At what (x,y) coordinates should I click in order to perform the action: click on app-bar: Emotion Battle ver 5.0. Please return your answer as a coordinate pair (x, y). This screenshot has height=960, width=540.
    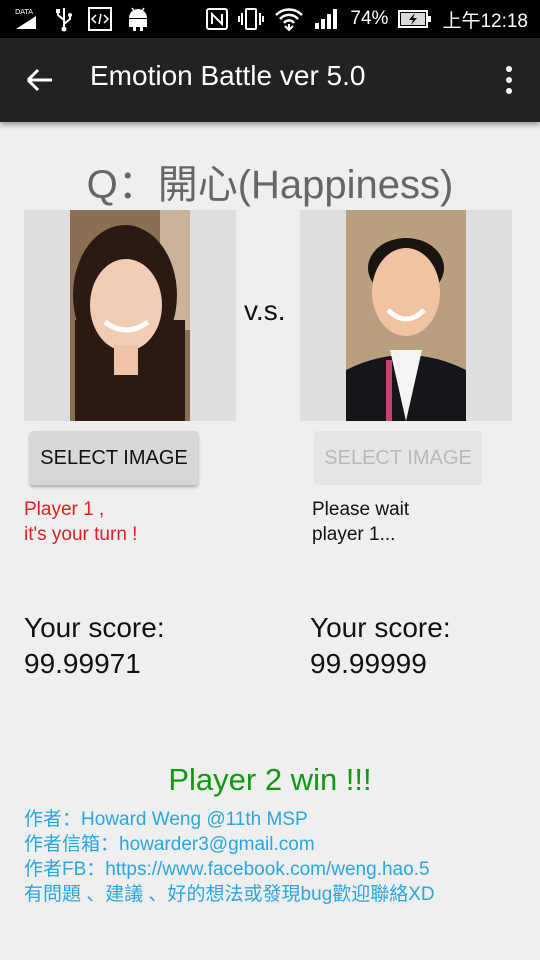
    Looking at the image, I should click on (270, 80).